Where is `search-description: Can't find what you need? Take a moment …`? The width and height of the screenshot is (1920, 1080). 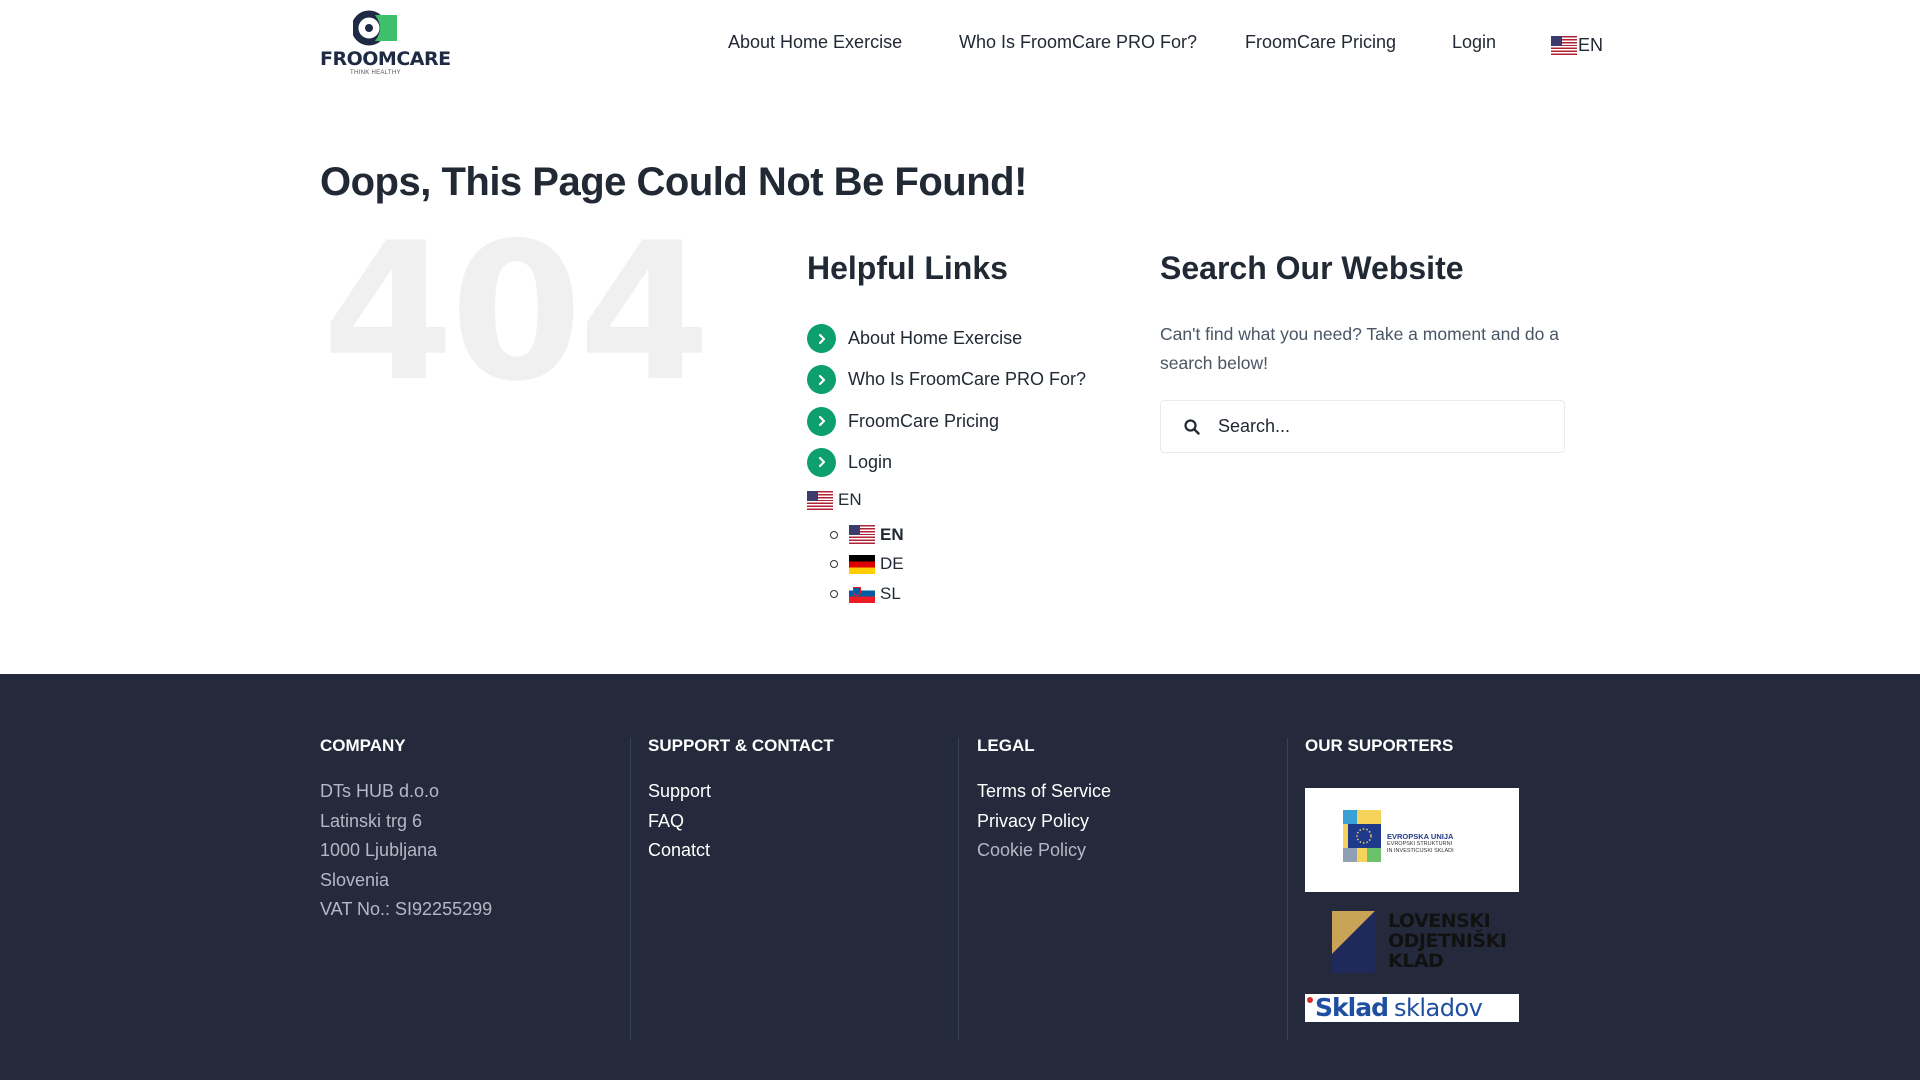 search-description: Can't find what you need? Take a moment … is located at coordinates (1359, 348).